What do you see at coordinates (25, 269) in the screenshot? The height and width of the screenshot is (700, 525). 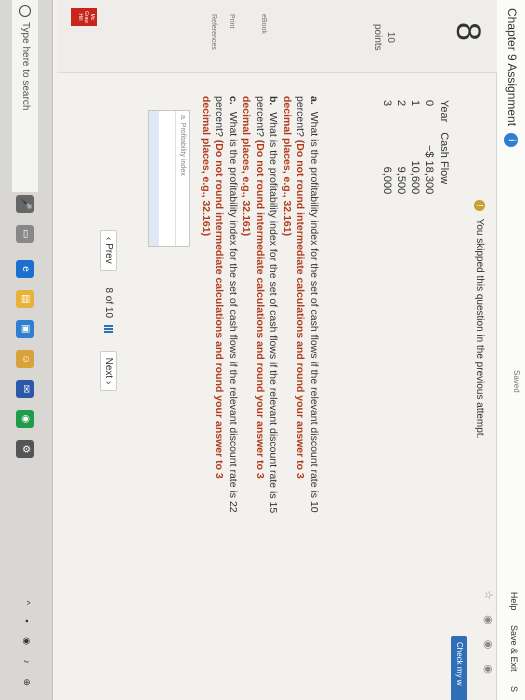 I see `edge-icon: e` at bounding box center [25, 269].